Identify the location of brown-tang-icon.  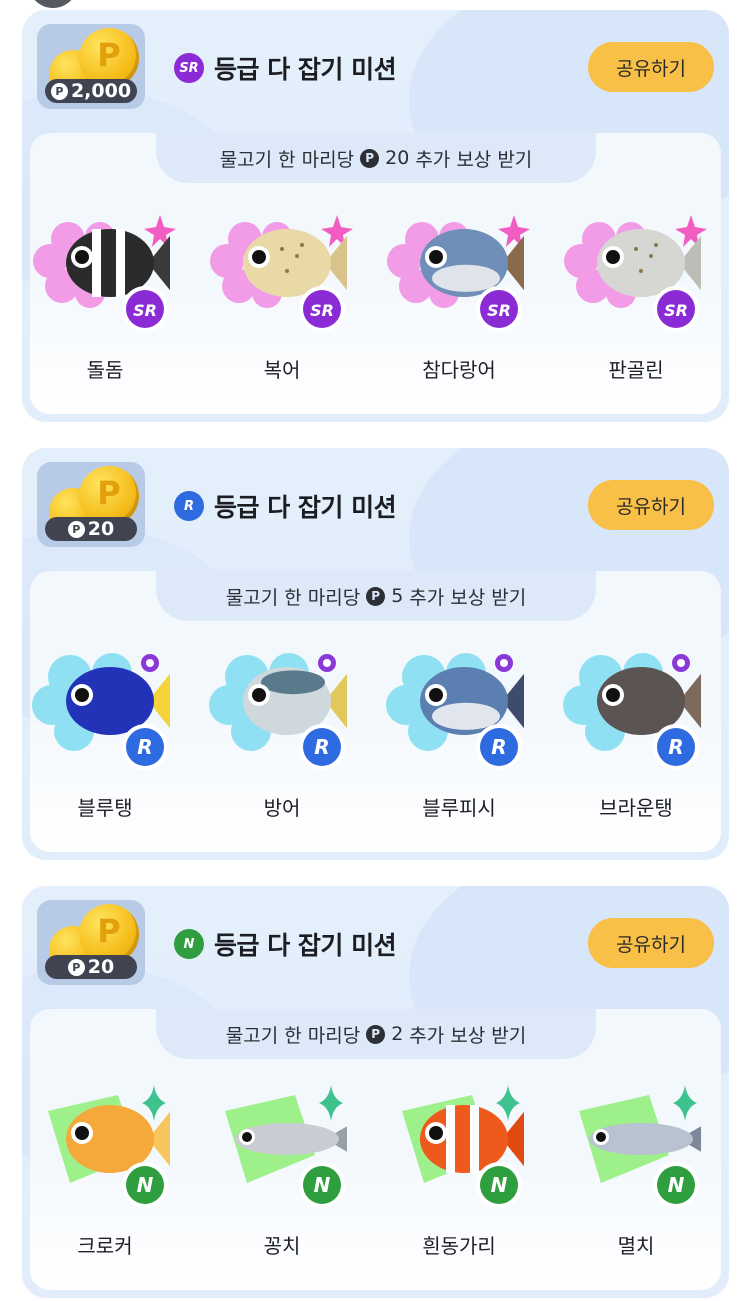
(649, 701).